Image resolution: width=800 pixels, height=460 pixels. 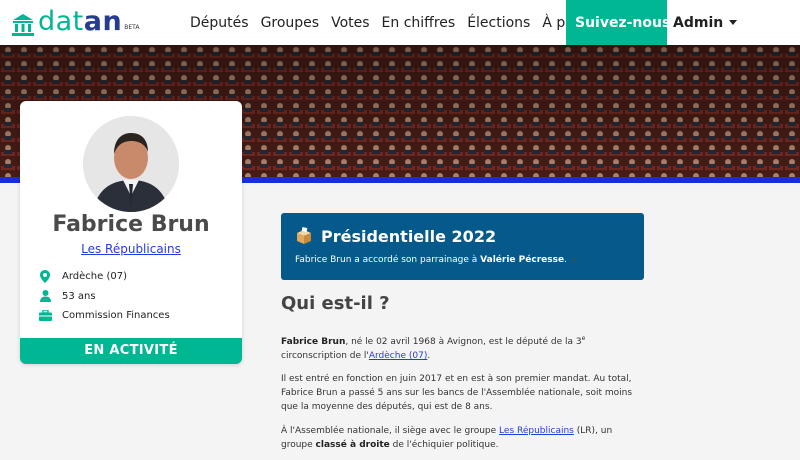 What do you see at coordinates (79, 296) in the screenshot?
I see `age-text: 53 ans` at bounding box center [79, 296].